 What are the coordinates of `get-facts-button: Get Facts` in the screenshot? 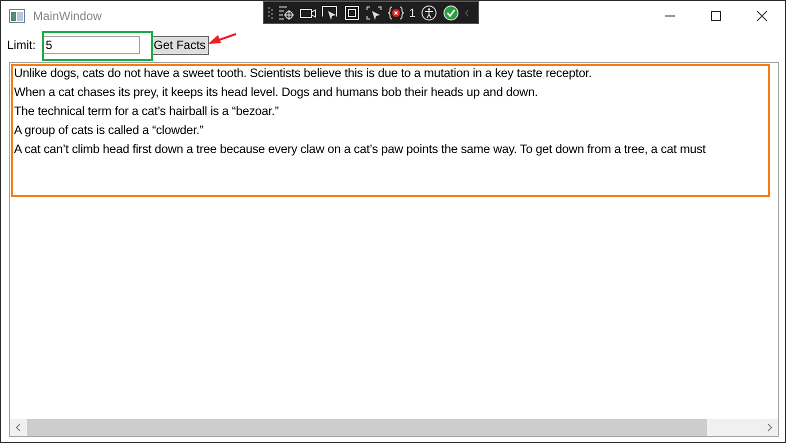 It's located at (179, 45).